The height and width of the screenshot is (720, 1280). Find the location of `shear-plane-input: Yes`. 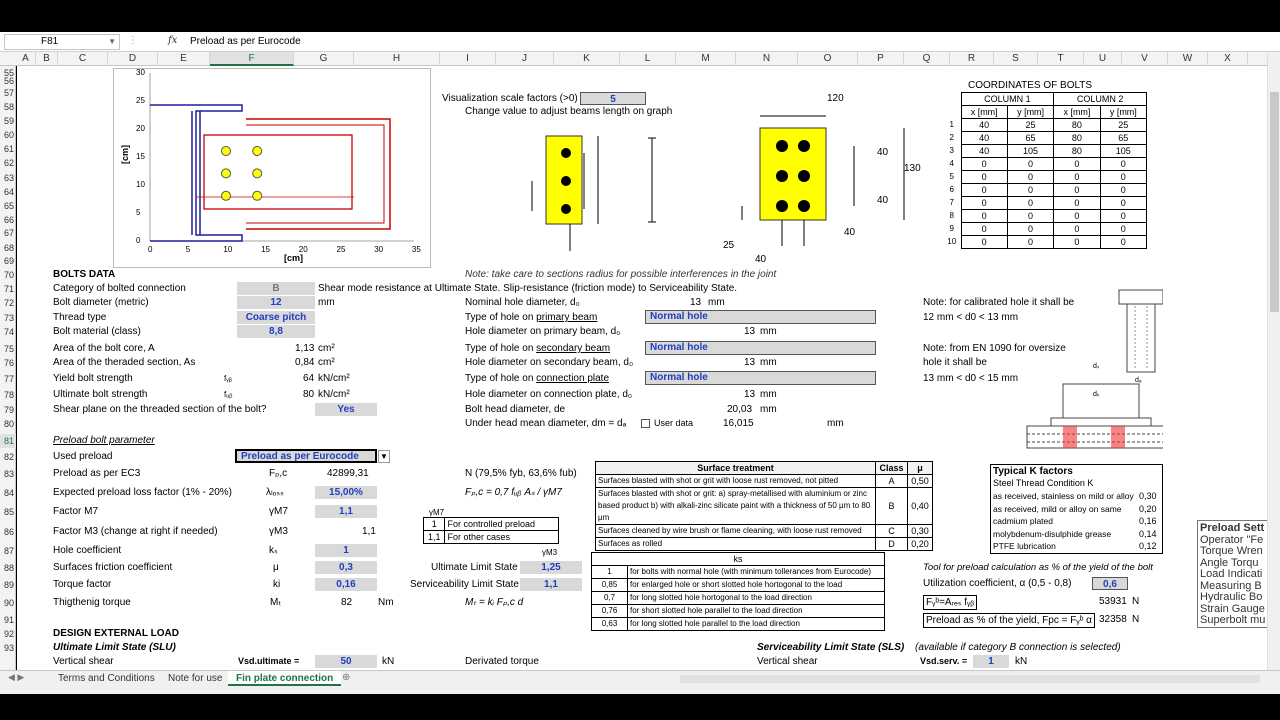

shear-plane-input: Yes is located at coordinates (346, 409).